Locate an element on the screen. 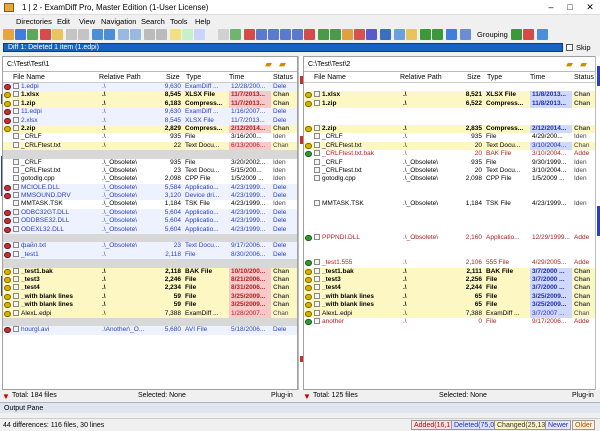 This screenshot has height=431, width=600. grouping-dropdown: Grouping is located at coordinates (492, 34).